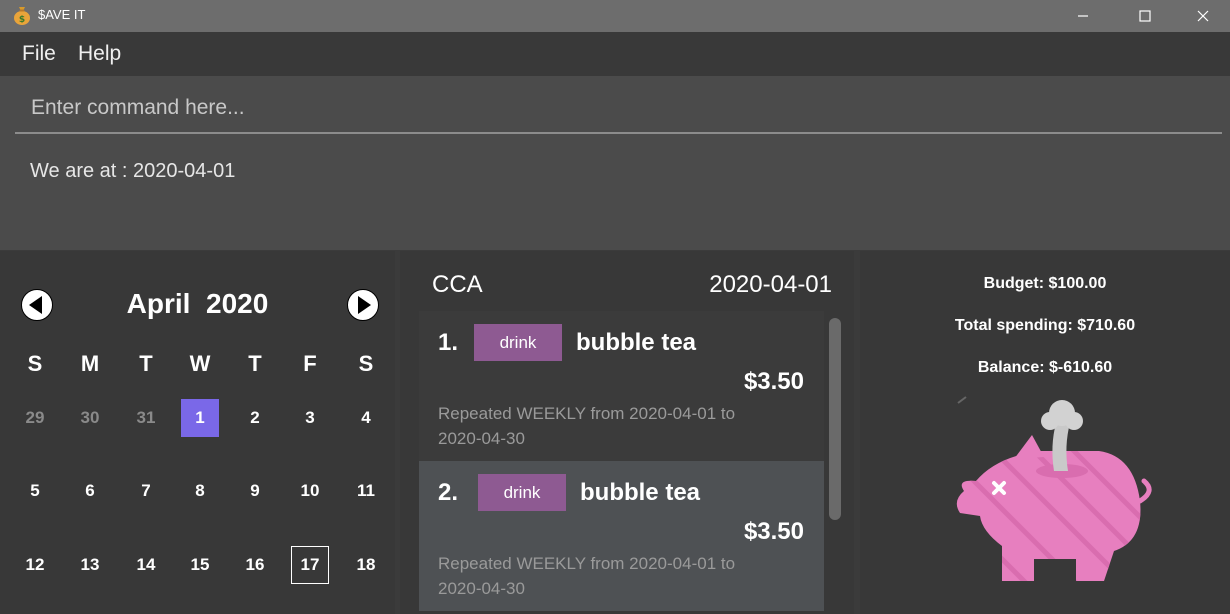  I want to click on prev-month-button, so click(37, 305).